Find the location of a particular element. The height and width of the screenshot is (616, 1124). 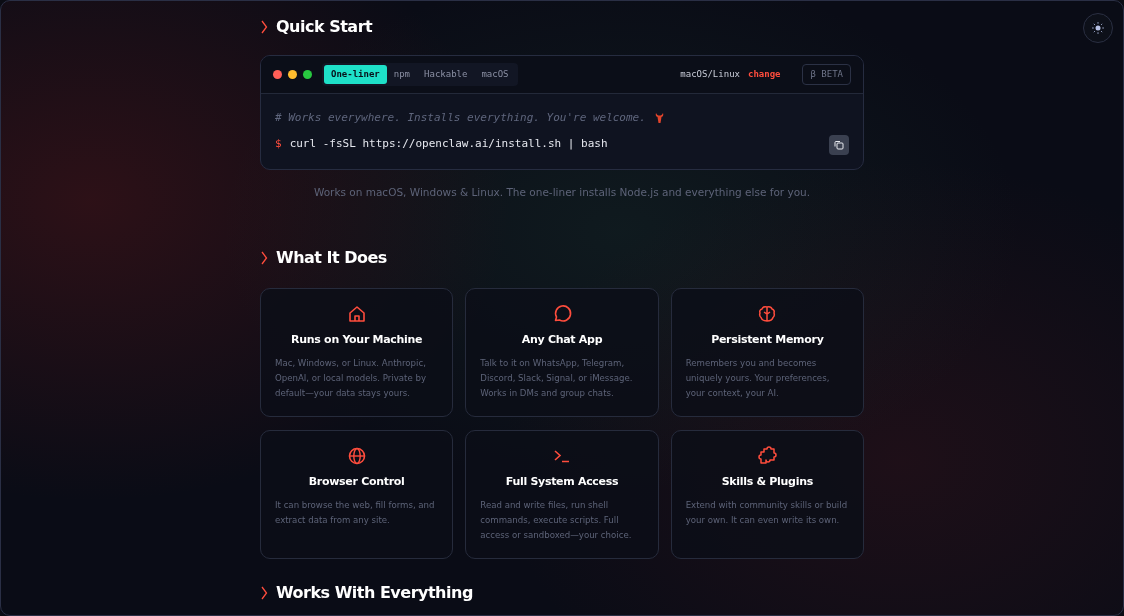

feature-description: Talk to it on WhatsApp, Telegram, Discord, Slack, Signal, or iMessage. Works in DMs and group chats. is located at coordinates (557, 378).